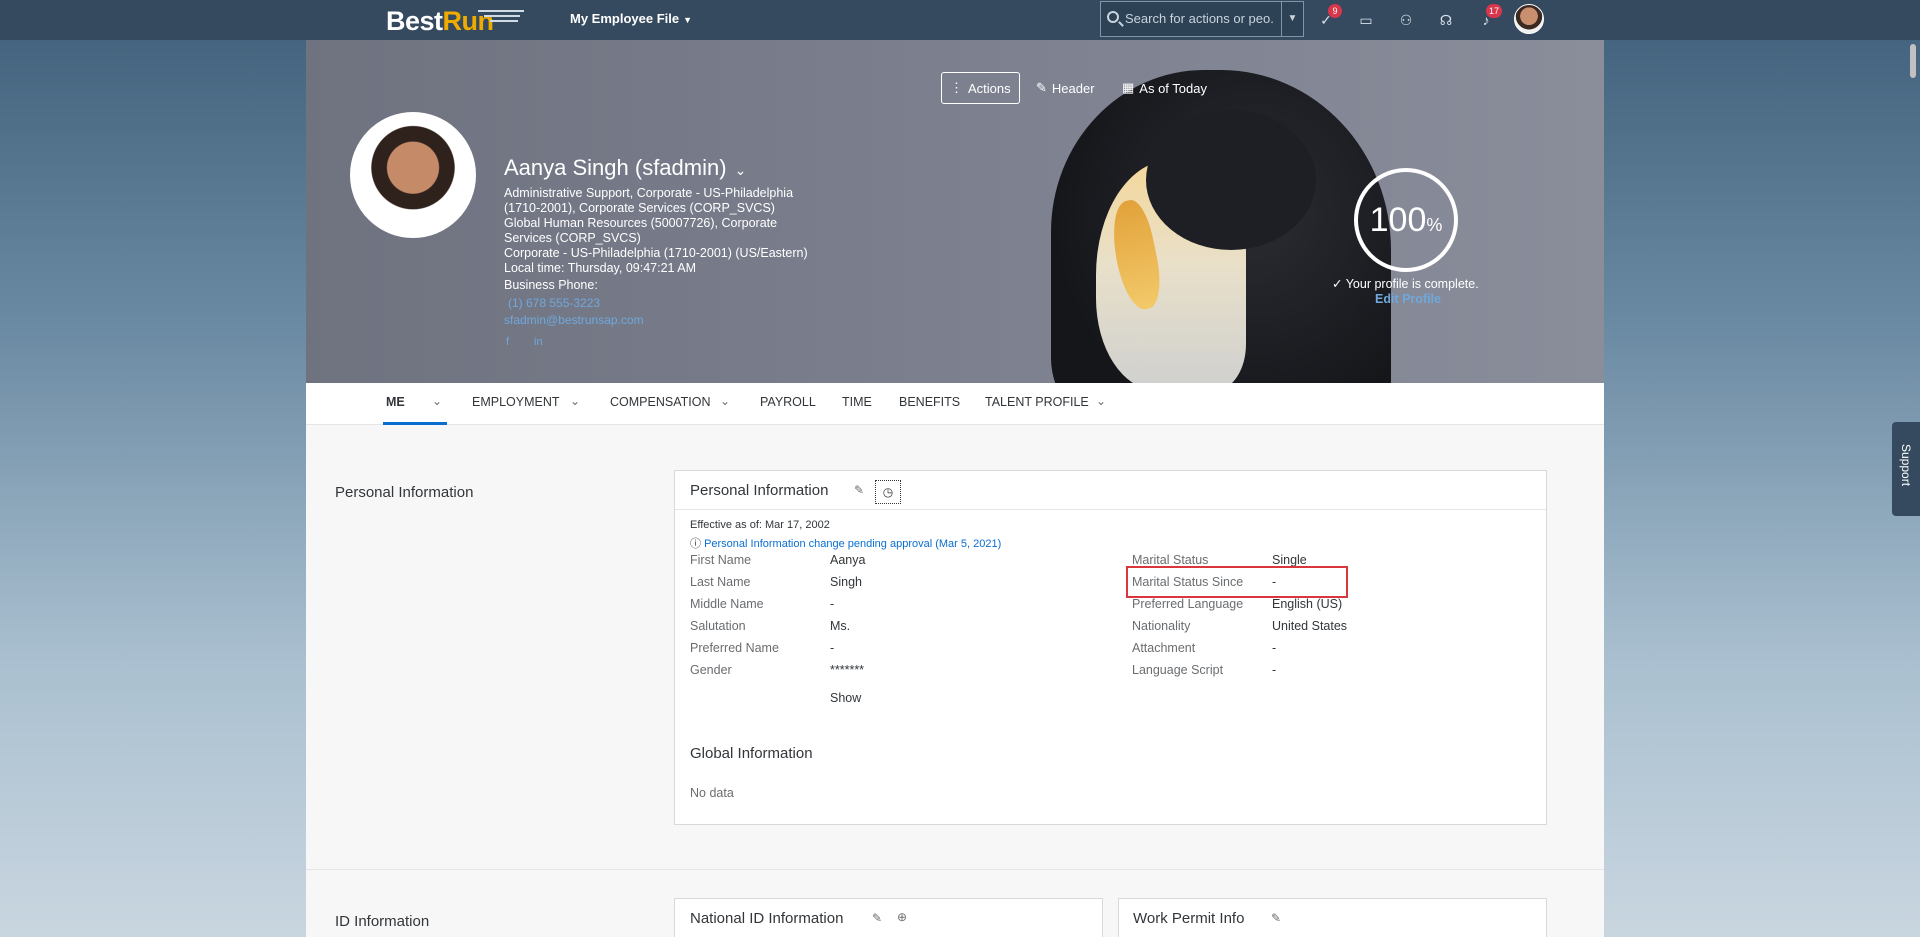 Image resolution: width=1920 pixels, height=937 pixels. Describe the element at coordinates (848, 560) in the screenshot. I see `field-value: Aanya` at that location.